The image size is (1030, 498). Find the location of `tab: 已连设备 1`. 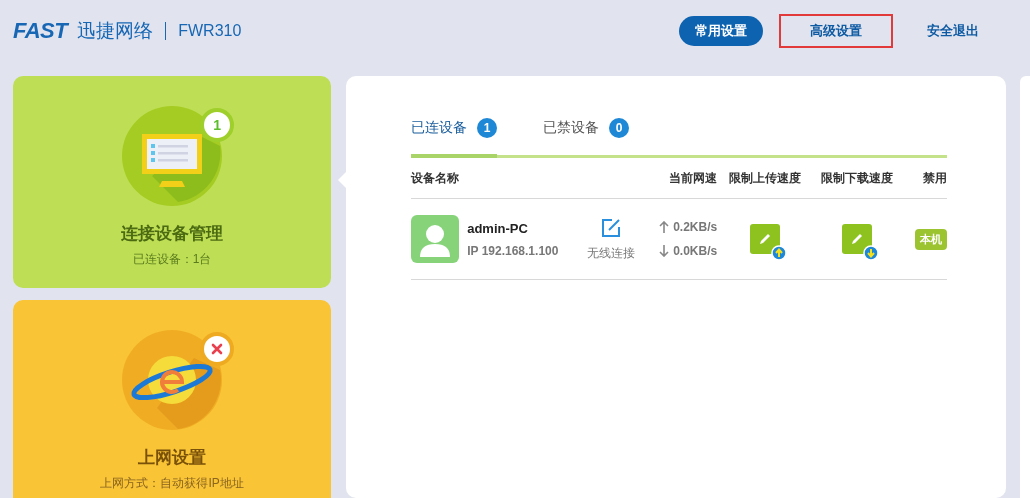

tab: 已连设备 1 is located at coordinates (454, 138).